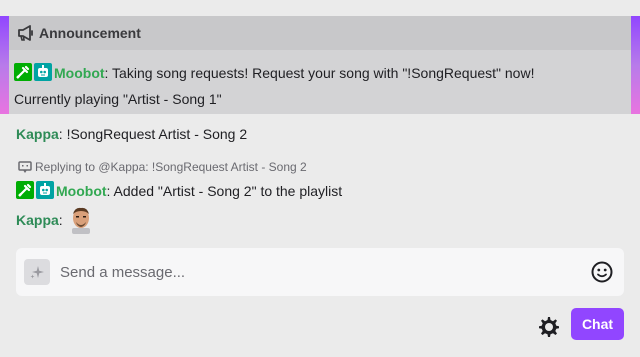 This screenshot has height=357, width=640. What do you see at coordinates (81, 220) in the screenshot?
I see `kappa-emote` at bounding box center [81, 220].